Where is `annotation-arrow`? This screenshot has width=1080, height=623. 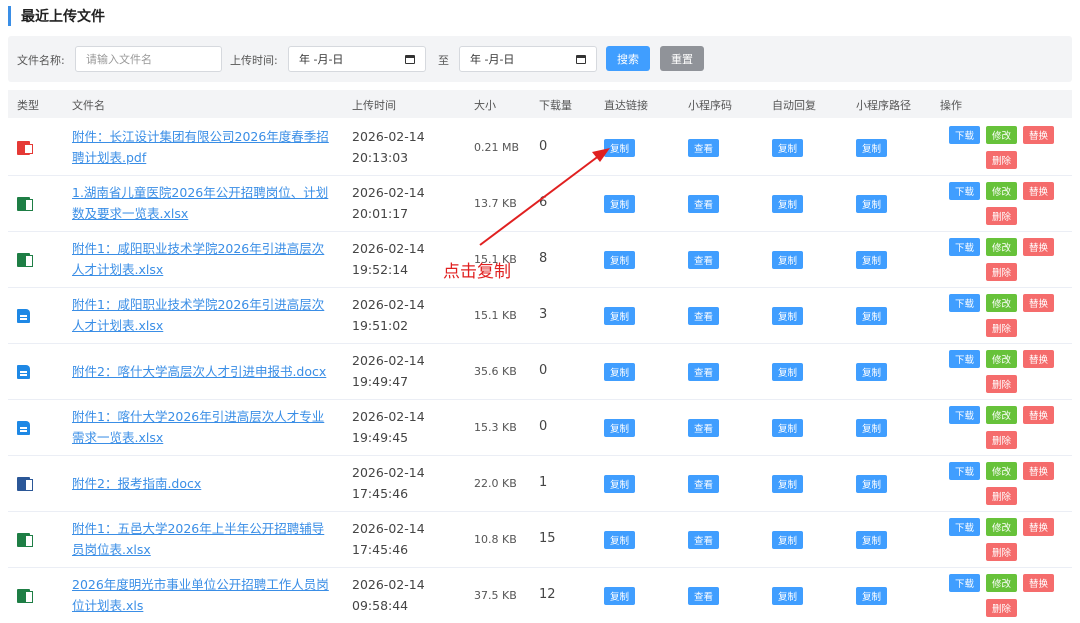
annotation-arrow is located at coordinates (544, 197).